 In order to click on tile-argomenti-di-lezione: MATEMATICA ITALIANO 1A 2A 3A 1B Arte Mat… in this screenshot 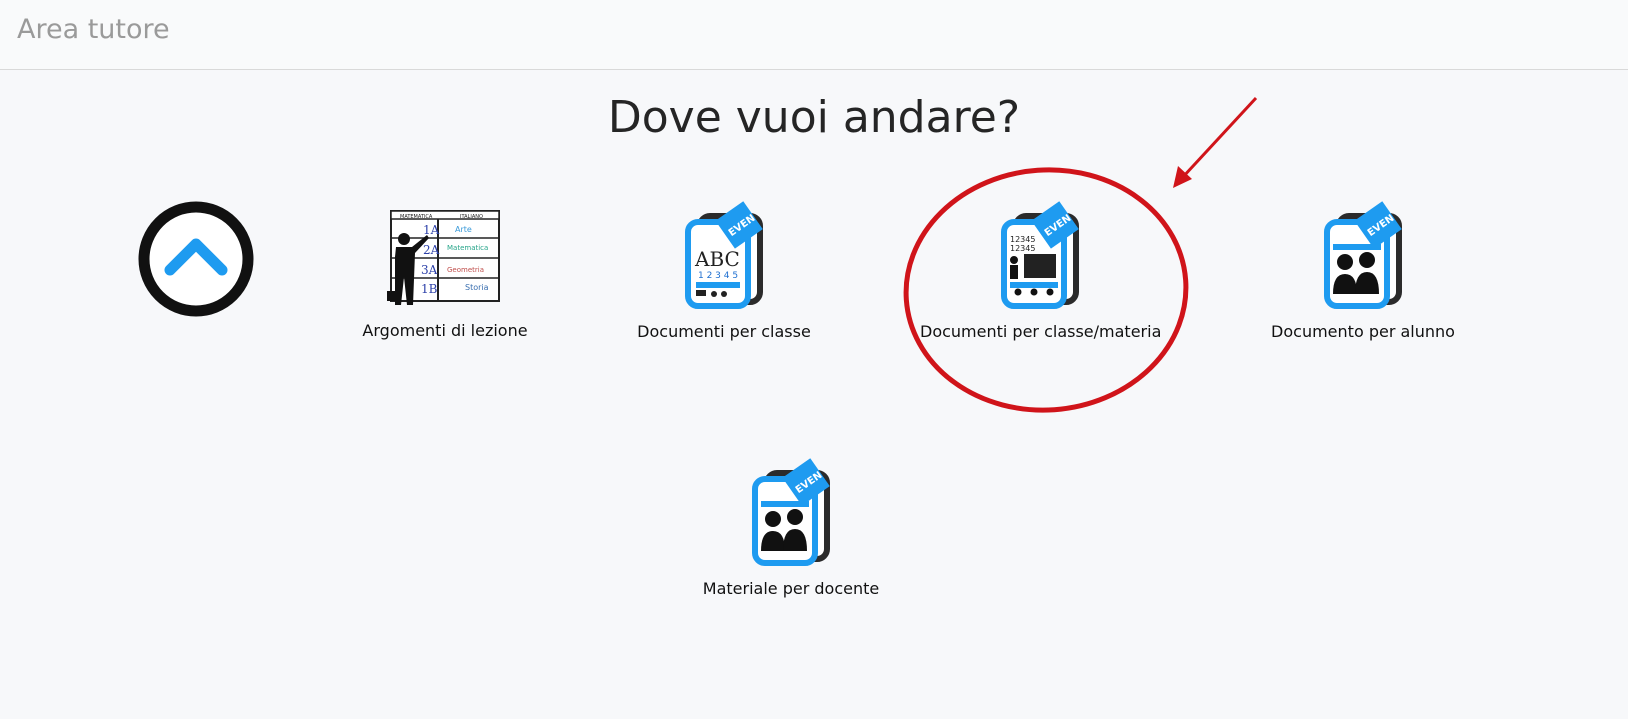, I will do `click(445, 272)`.